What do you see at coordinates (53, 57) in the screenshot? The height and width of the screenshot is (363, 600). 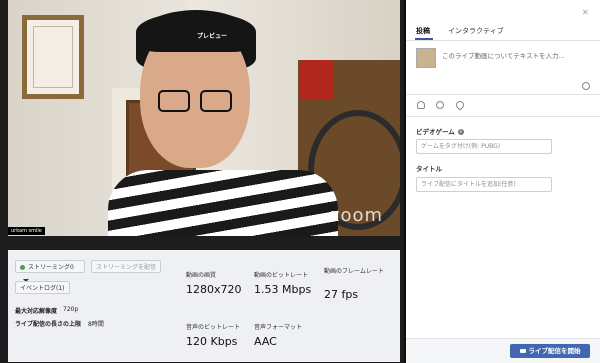 I see `wall-picture-frame` at bounding box center [53, 57].